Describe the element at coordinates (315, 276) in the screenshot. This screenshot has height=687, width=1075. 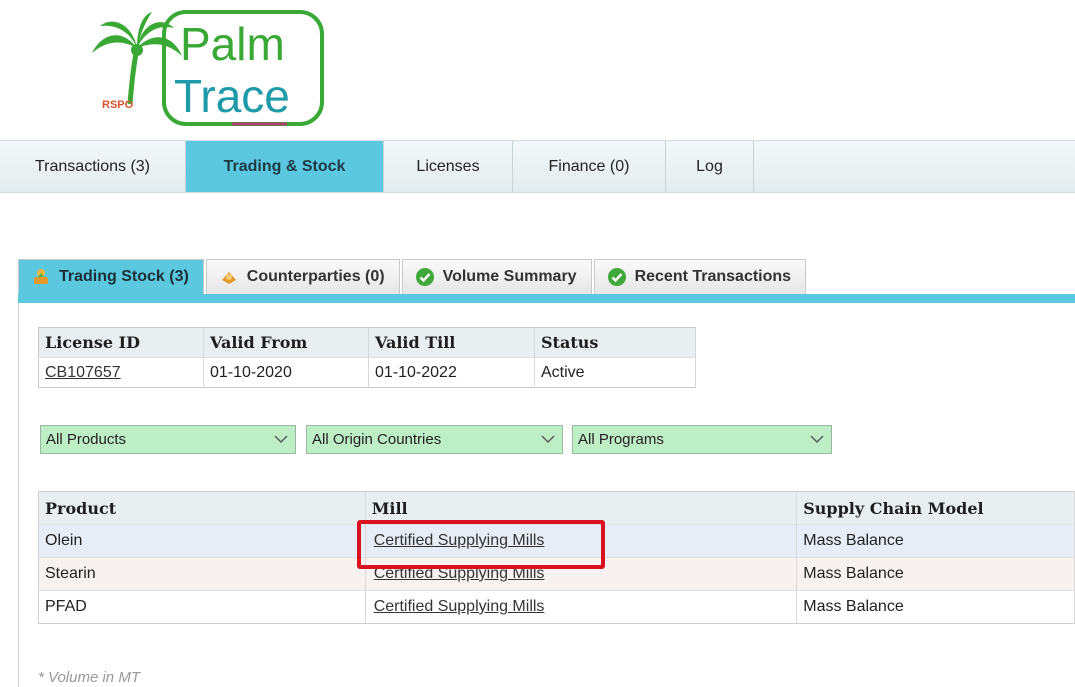
I see `tab-label: Counterparties (0)` at that location.